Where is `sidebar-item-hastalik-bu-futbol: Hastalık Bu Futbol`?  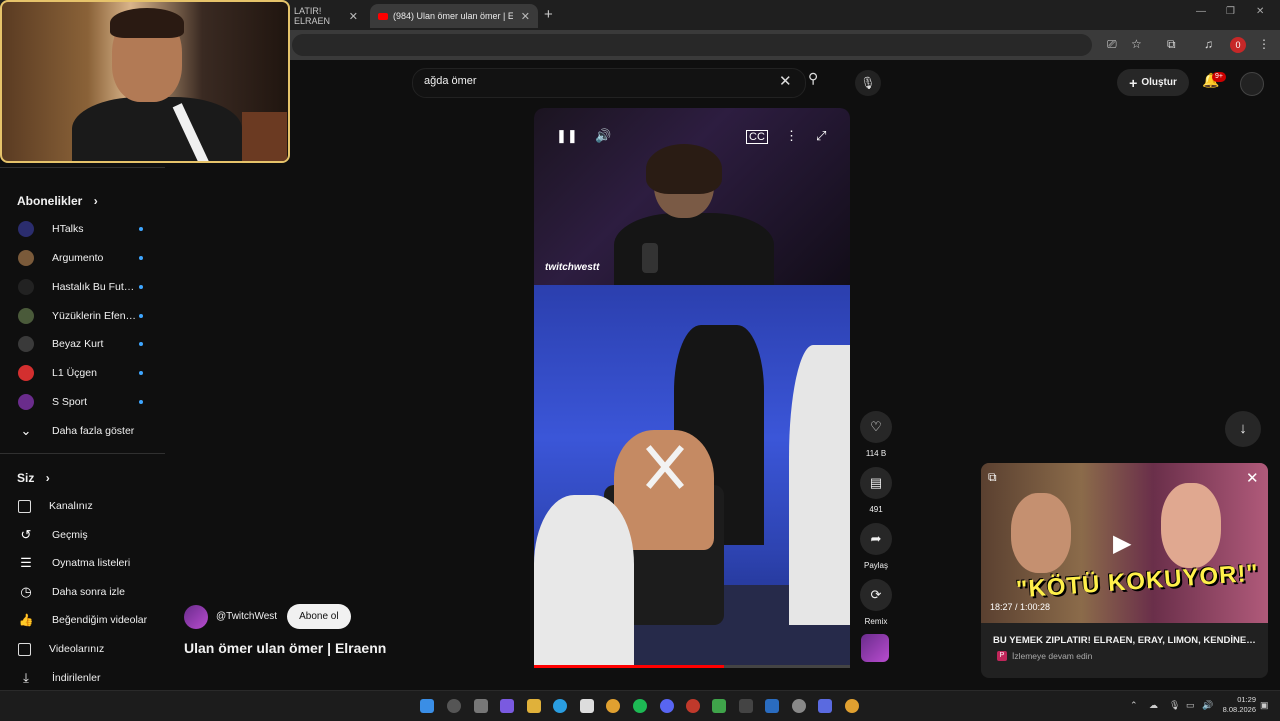
sidebar-item-hastalik-bu-futbol: Hastalık Bu Futbol is located at coordinates (82, 287).